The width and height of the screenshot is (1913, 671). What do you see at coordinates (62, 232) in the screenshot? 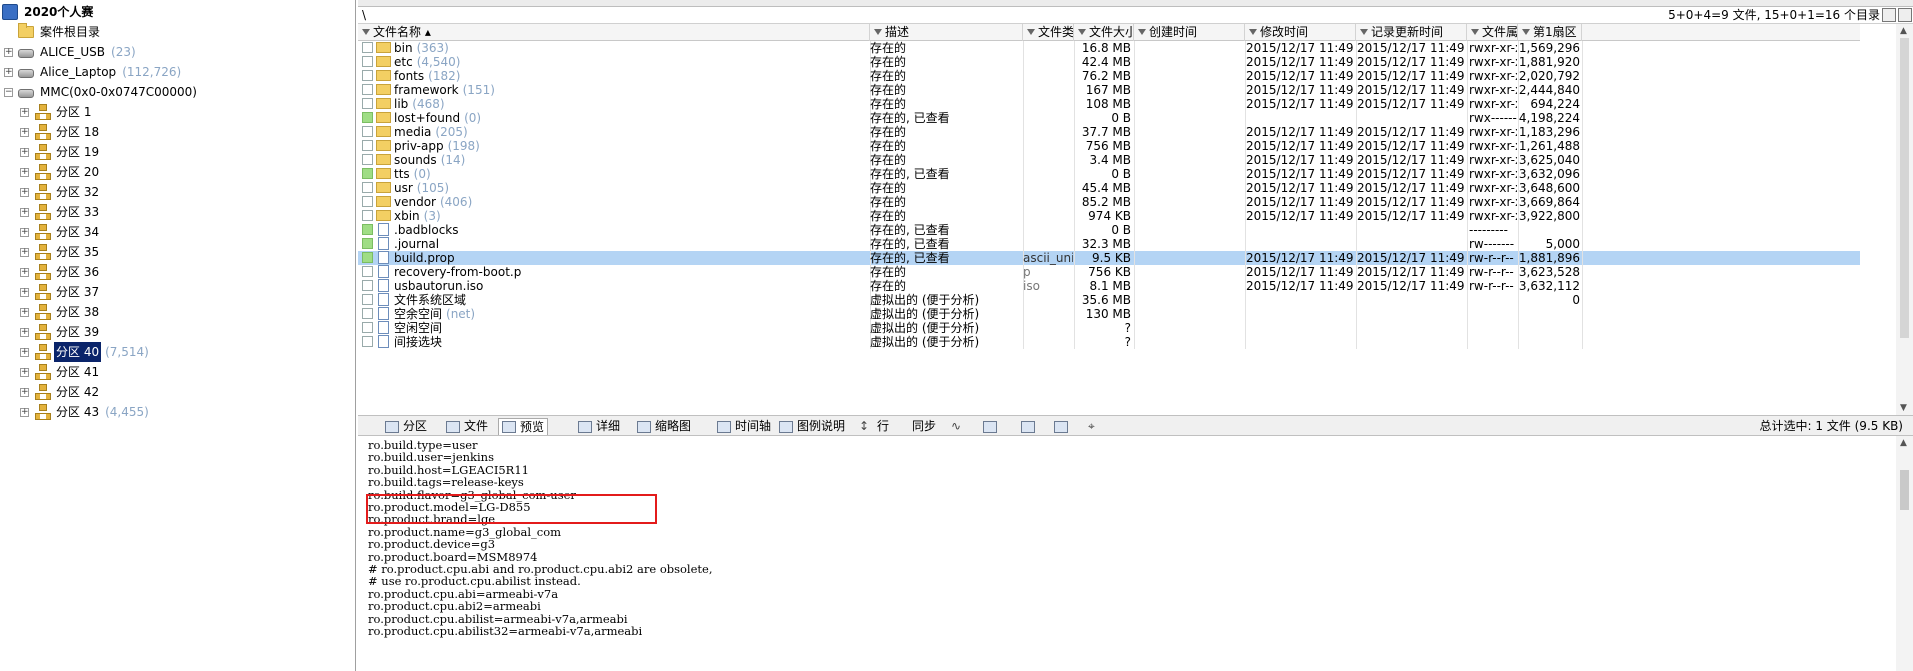
I see `tree-item: + 分区 34` at bounding box center [62, 232].